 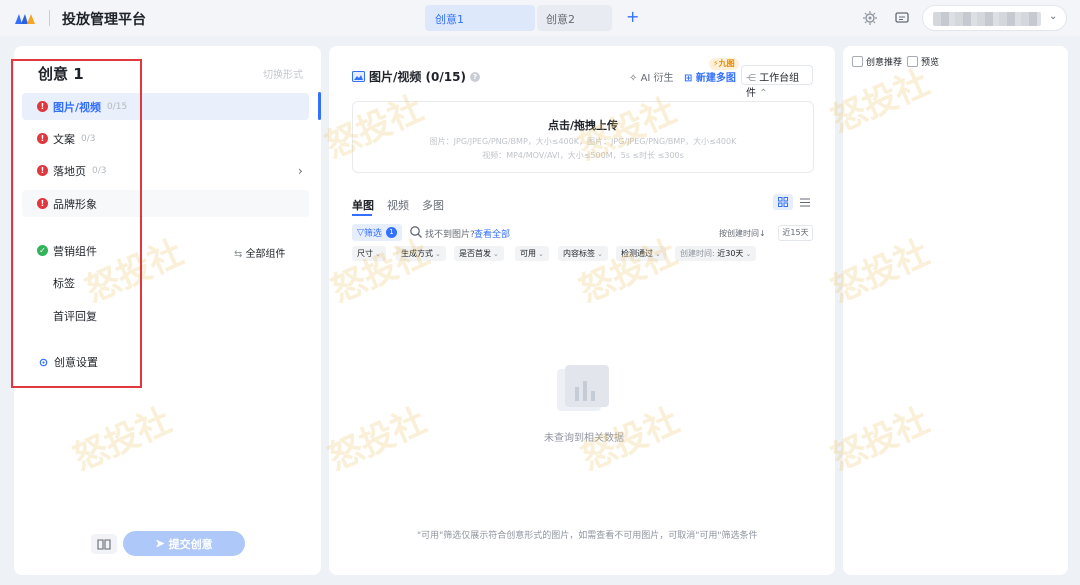 I want to click on tab-creative-recommend: 创意推荐, so click(x=877, y=61).